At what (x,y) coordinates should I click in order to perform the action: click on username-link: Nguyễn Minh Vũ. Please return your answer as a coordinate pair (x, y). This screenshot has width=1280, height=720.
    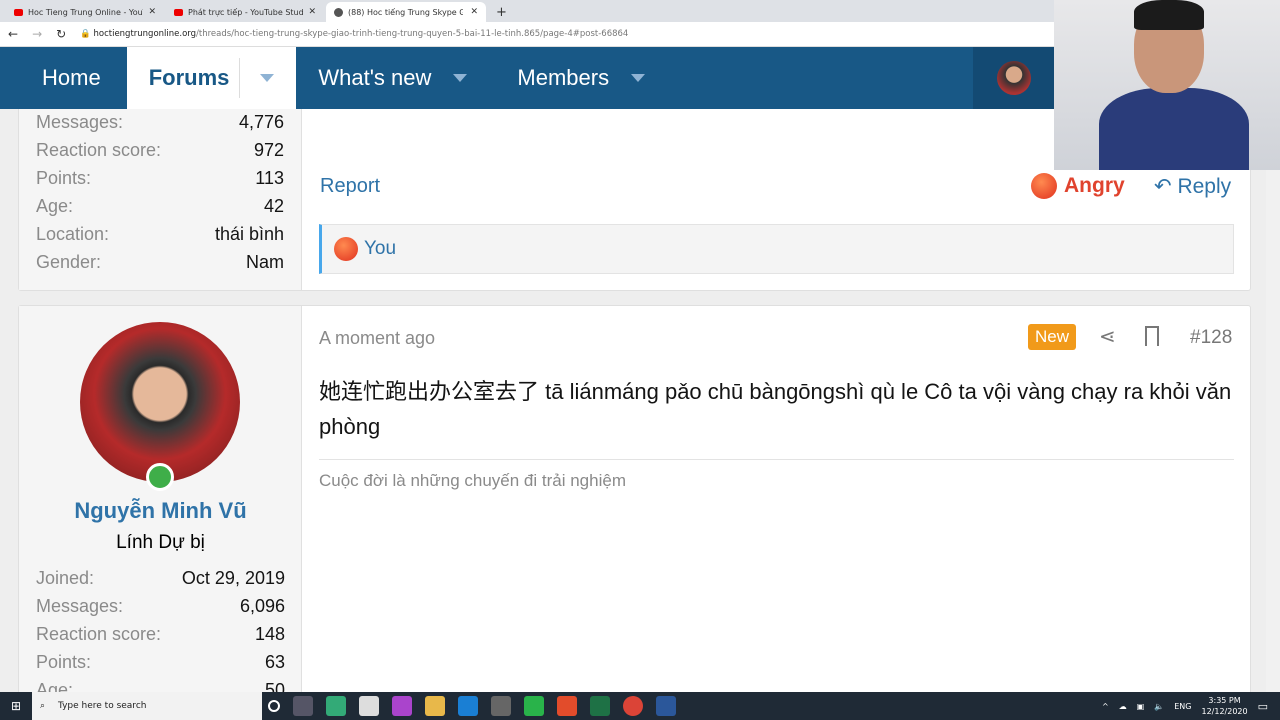
    Looking at the image, I should click on (160, 511).